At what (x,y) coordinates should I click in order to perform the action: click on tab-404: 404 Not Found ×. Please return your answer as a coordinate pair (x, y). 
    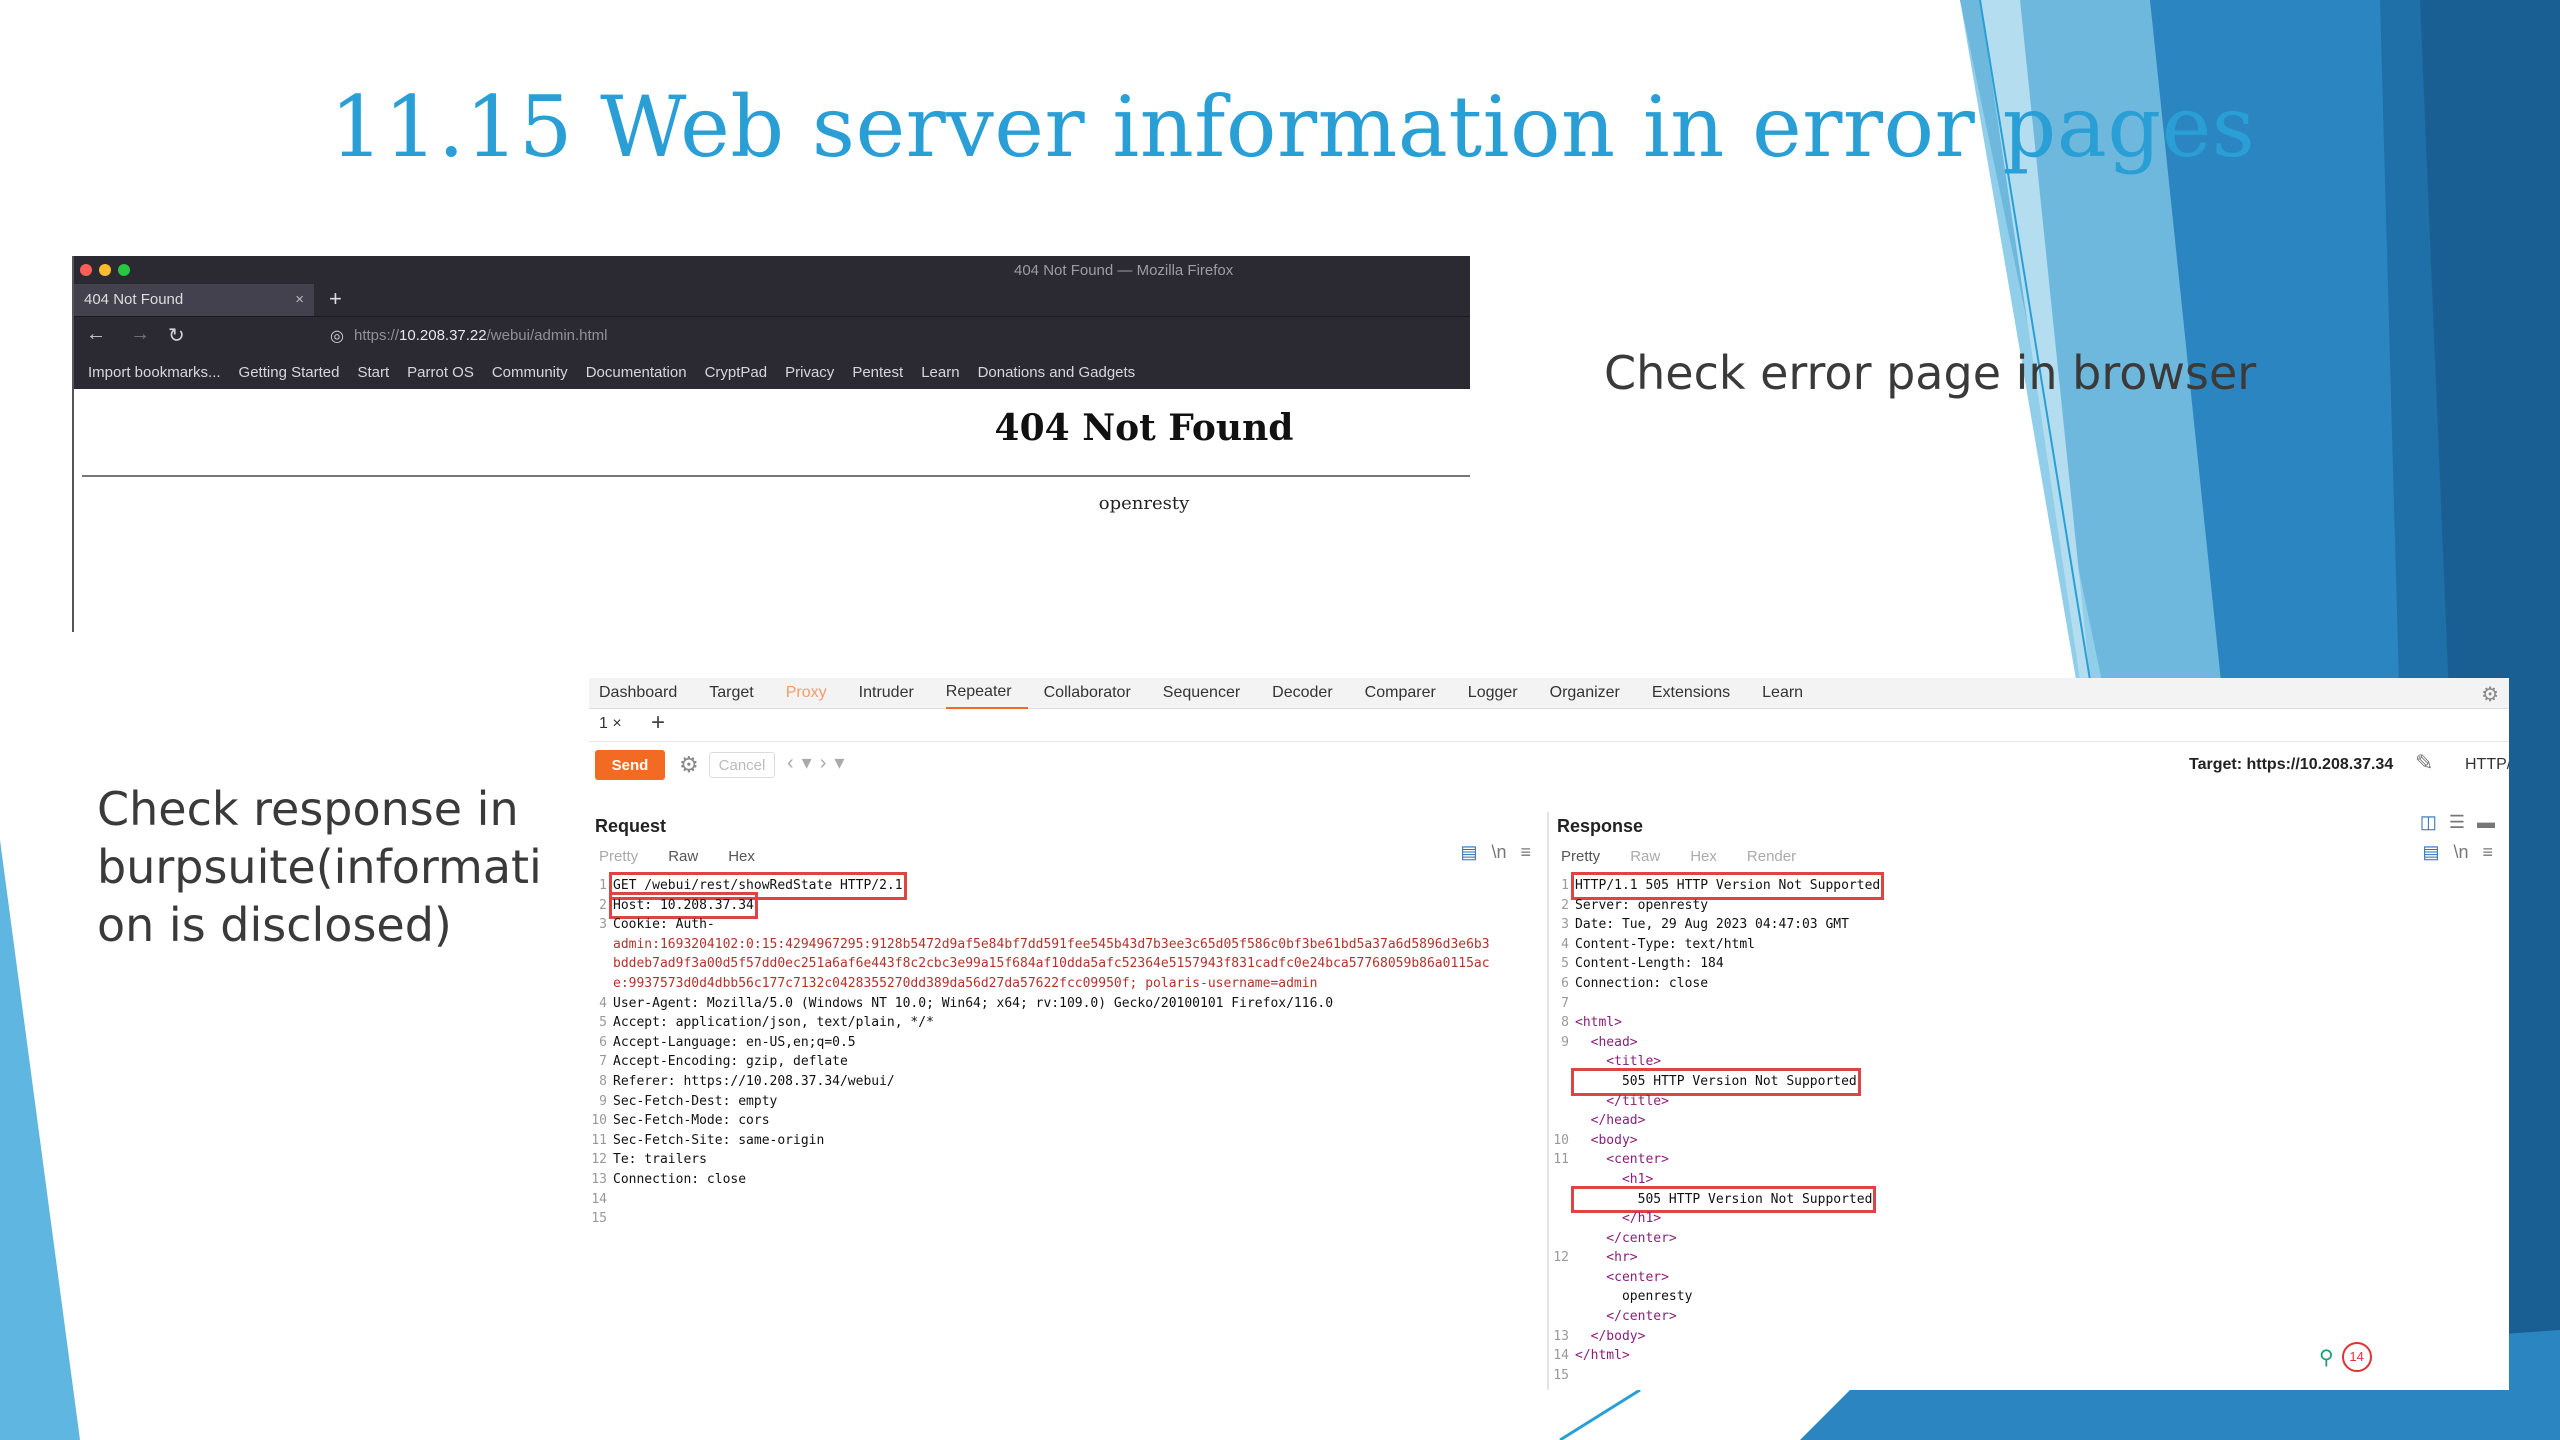
    Looking at the image, I should click on (194, 300).